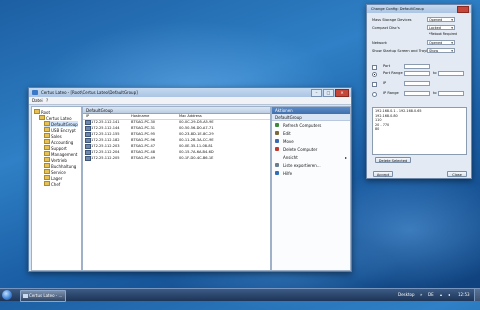  What do you see at coordinates (386, 116) in the screenshot?
I see `range-entry: 192.168.0.80` at bounding box center [386, 116].